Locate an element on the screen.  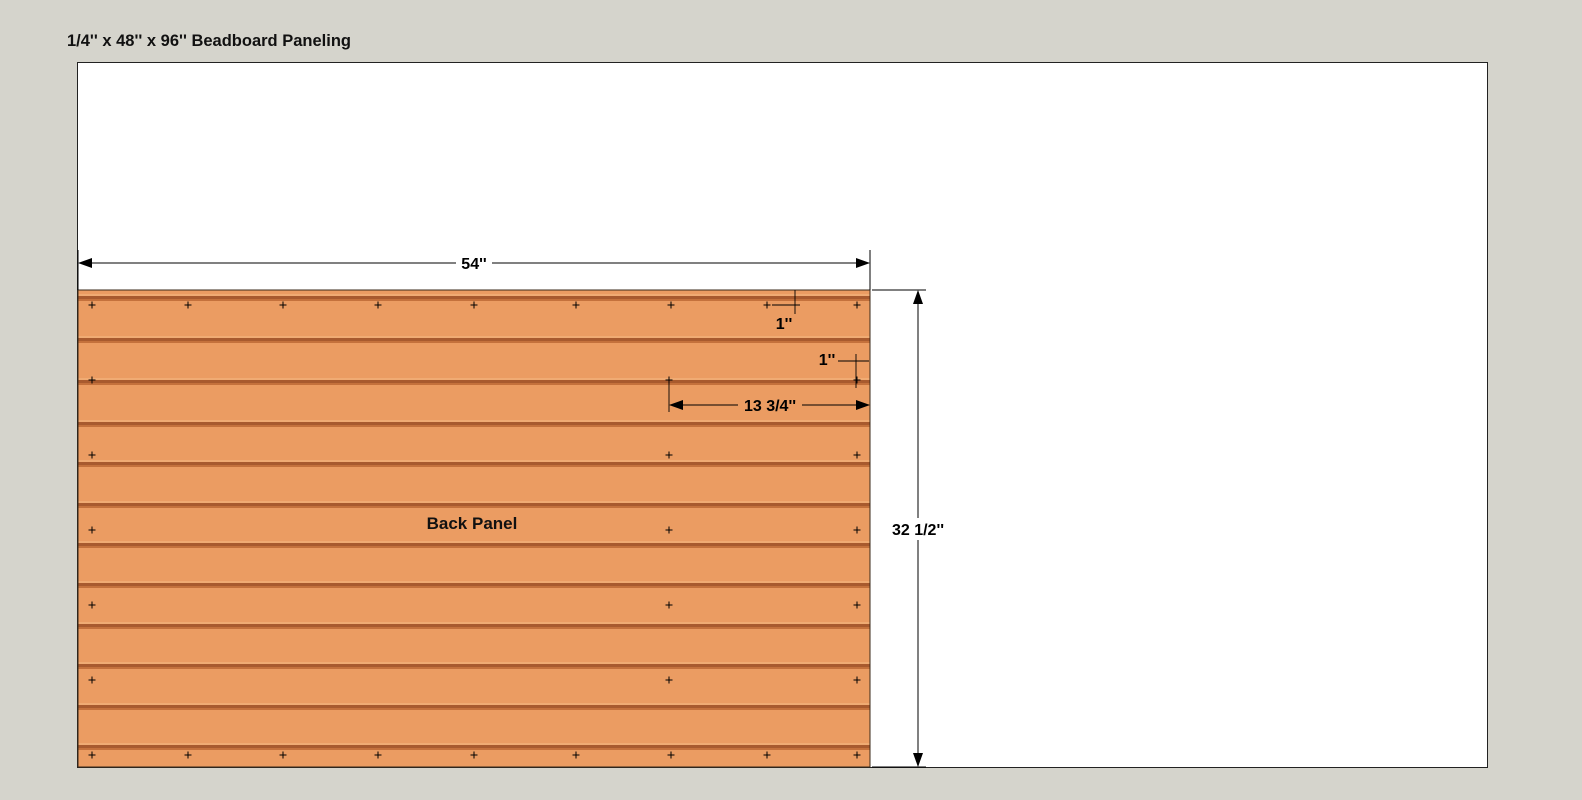
height-label: 32 1/2'' is located at coordinates (918, 530).